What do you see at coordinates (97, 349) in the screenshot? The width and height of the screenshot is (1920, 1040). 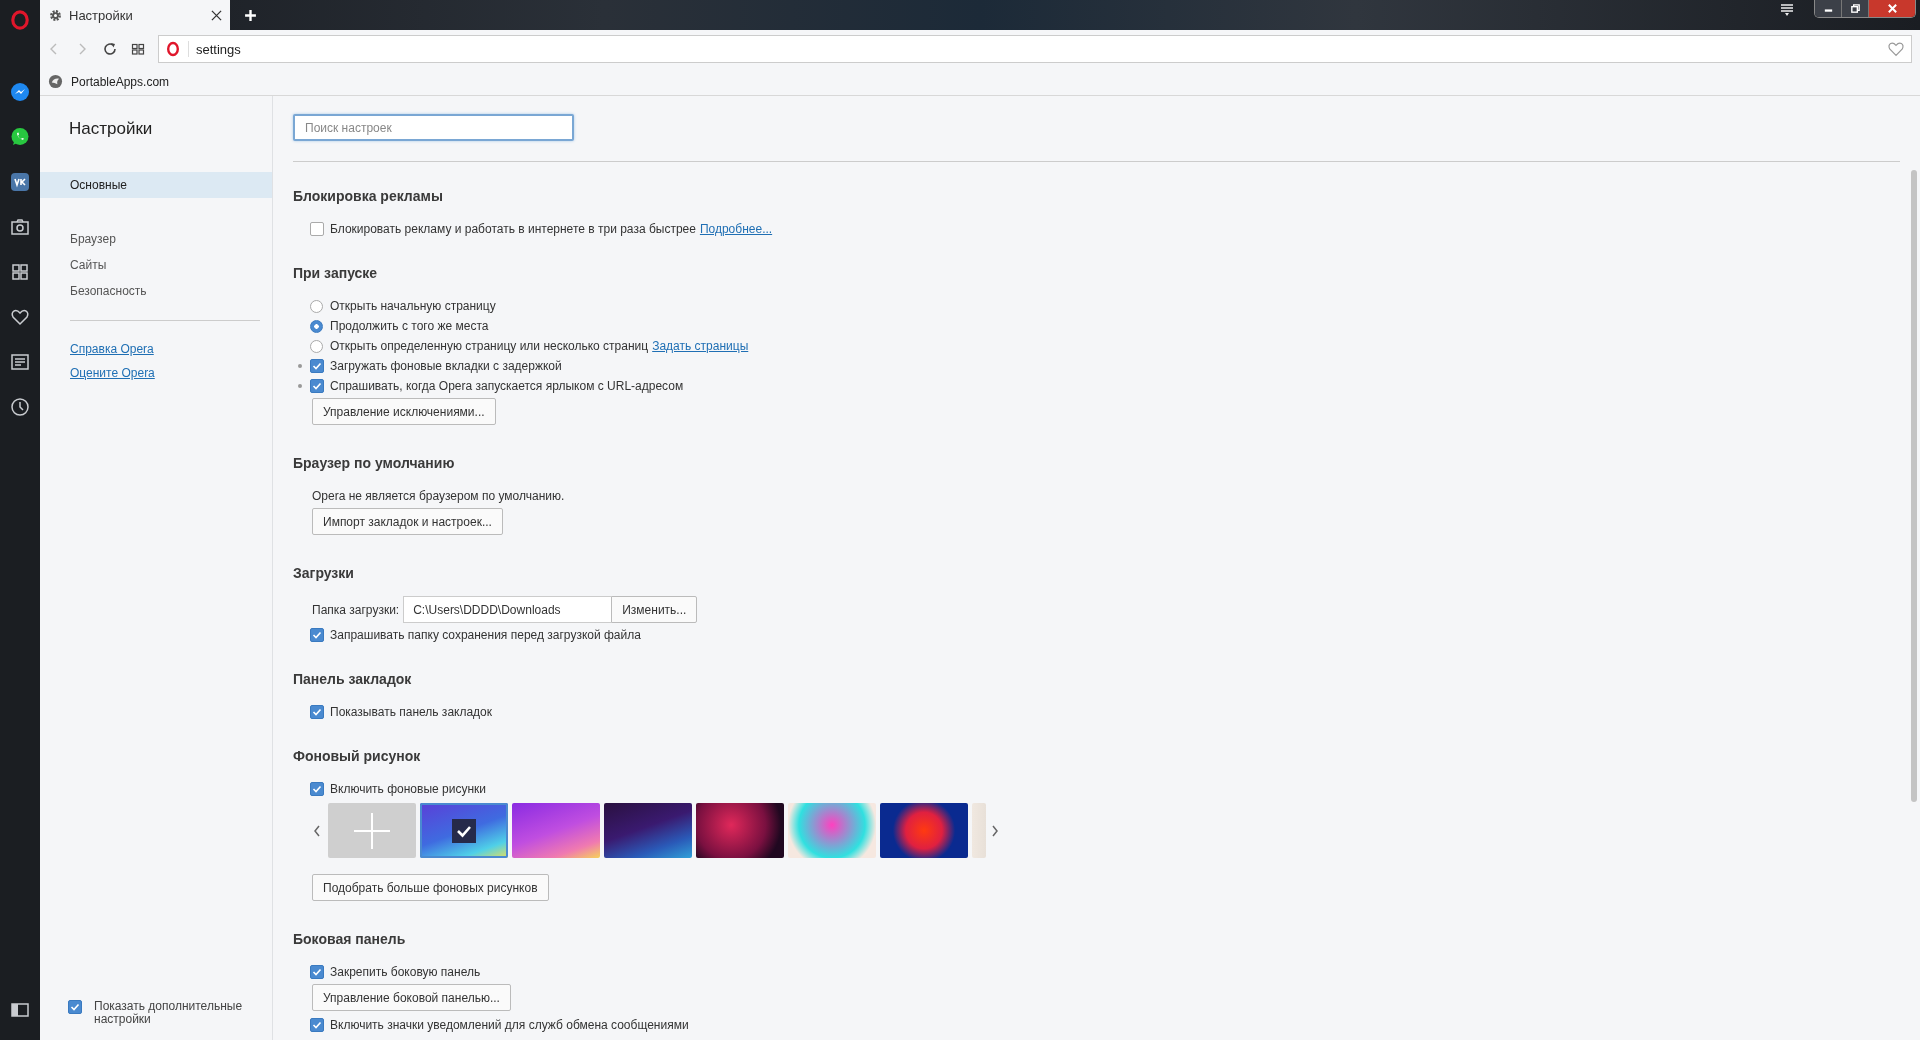 I see `help-link: Справка Opera` at bounding box center [97, 349].